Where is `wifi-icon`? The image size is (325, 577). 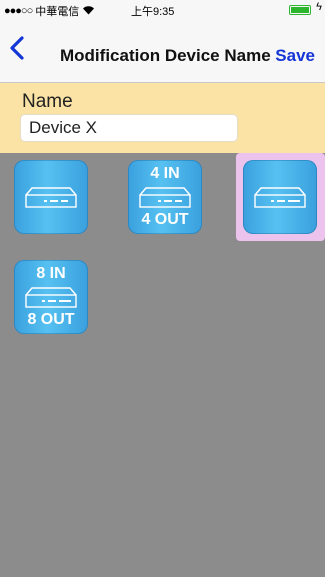 wifi-icon is located at coordinates (88, 11).